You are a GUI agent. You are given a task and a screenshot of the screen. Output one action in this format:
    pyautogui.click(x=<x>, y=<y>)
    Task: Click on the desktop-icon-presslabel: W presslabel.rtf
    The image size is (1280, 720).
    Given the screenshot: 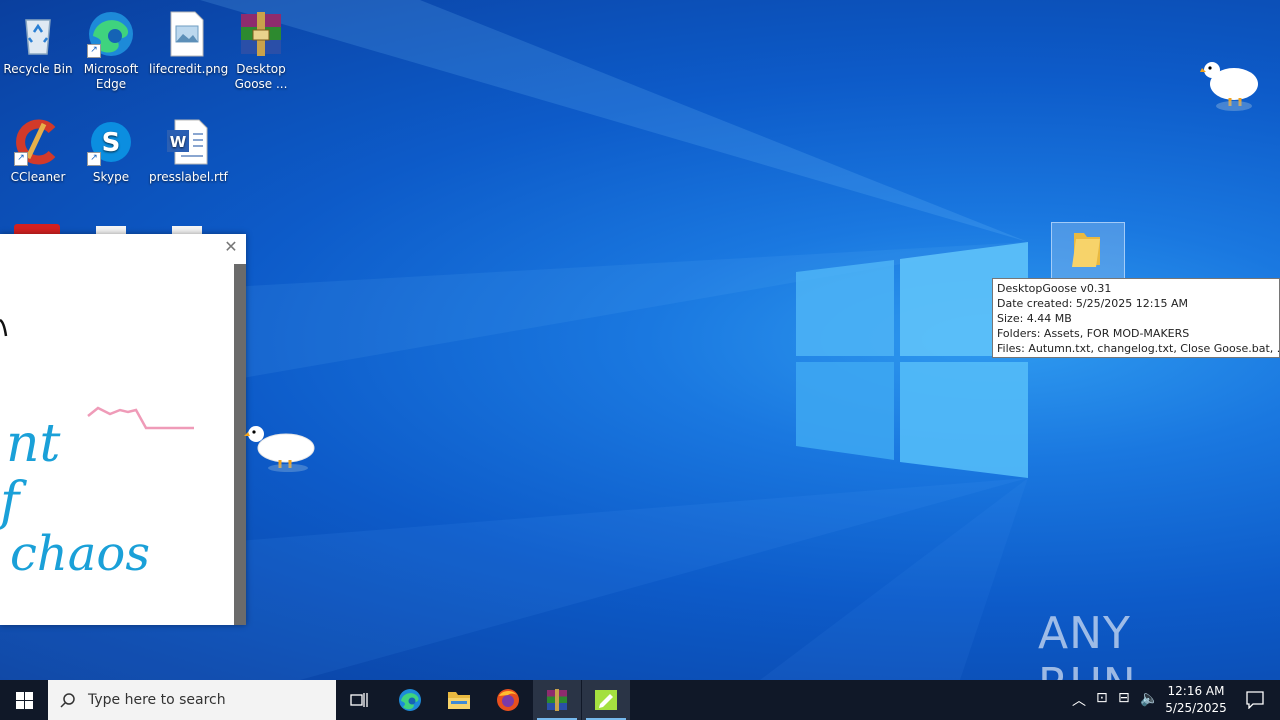 What is the action you would take?
    pyautogui.click(x=188, y=160)
    